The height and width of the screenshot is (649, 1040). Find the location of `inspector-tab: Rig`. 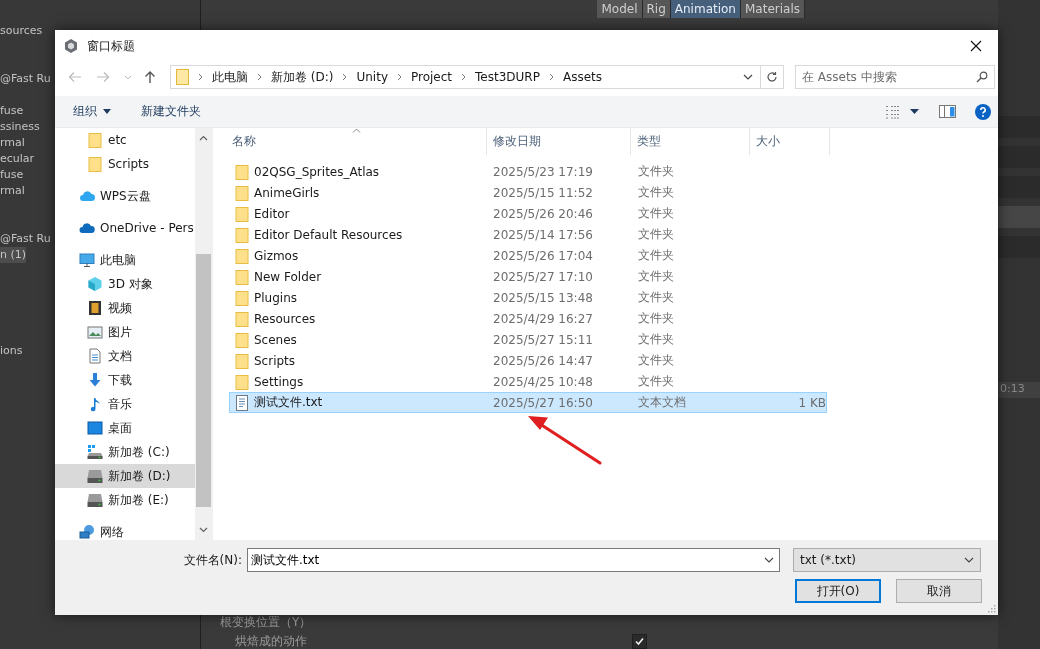

inspector-tab: Rig is located at coordinates (656, 9).